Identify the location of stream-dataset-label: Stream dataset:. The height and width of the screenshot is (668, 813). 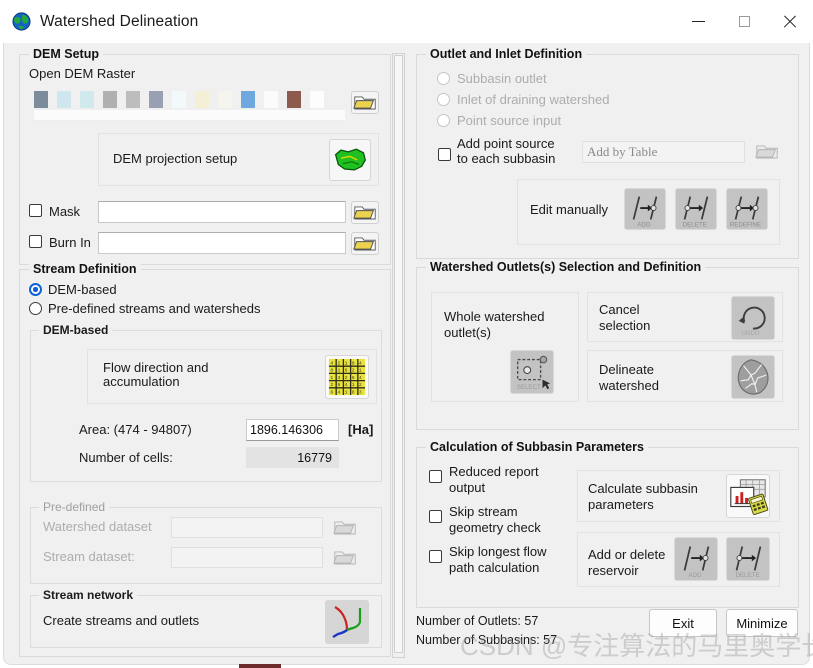
(89, 556).